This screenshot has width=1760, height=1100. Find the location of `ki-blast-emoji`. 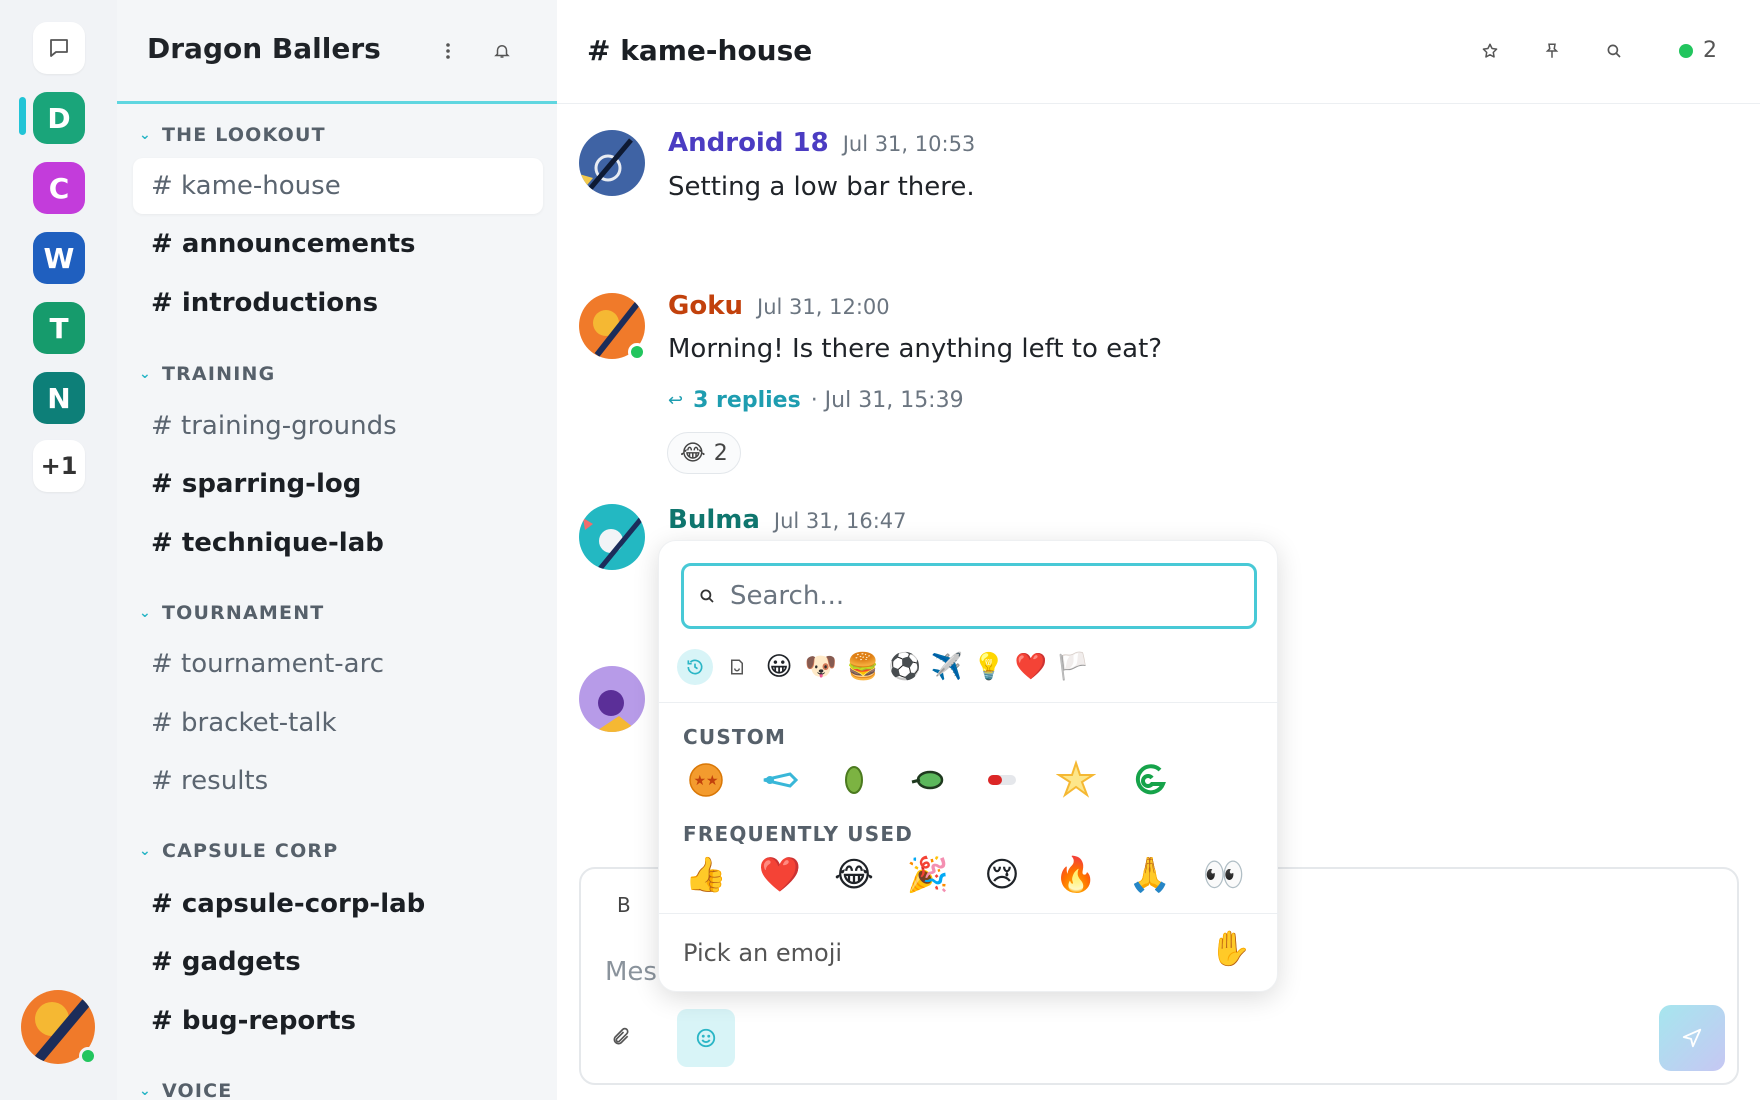

ki-blast-emoji is located at coordinates (1076, 780).